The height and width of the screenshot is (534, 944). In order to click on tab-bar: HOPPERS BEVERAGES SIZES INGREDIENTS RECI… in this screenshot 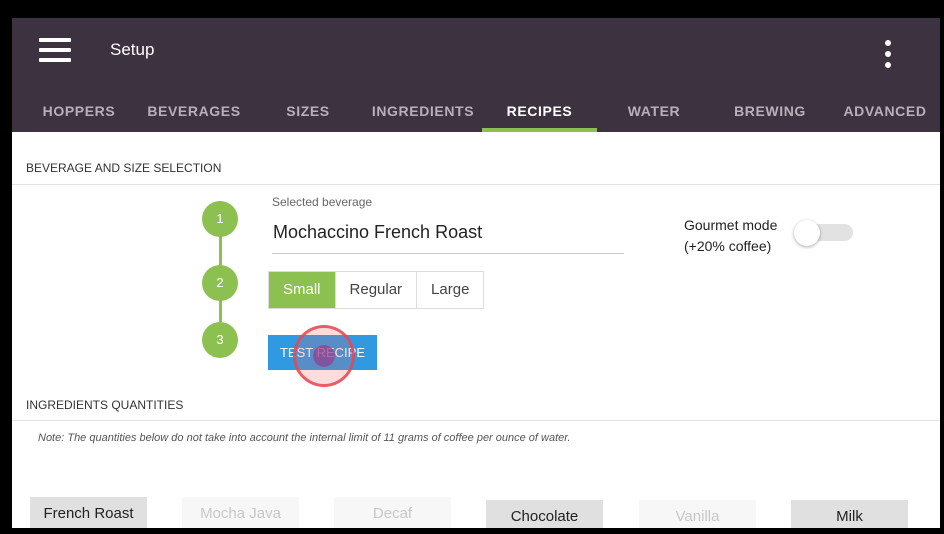, I will do `click(476, 112)`.